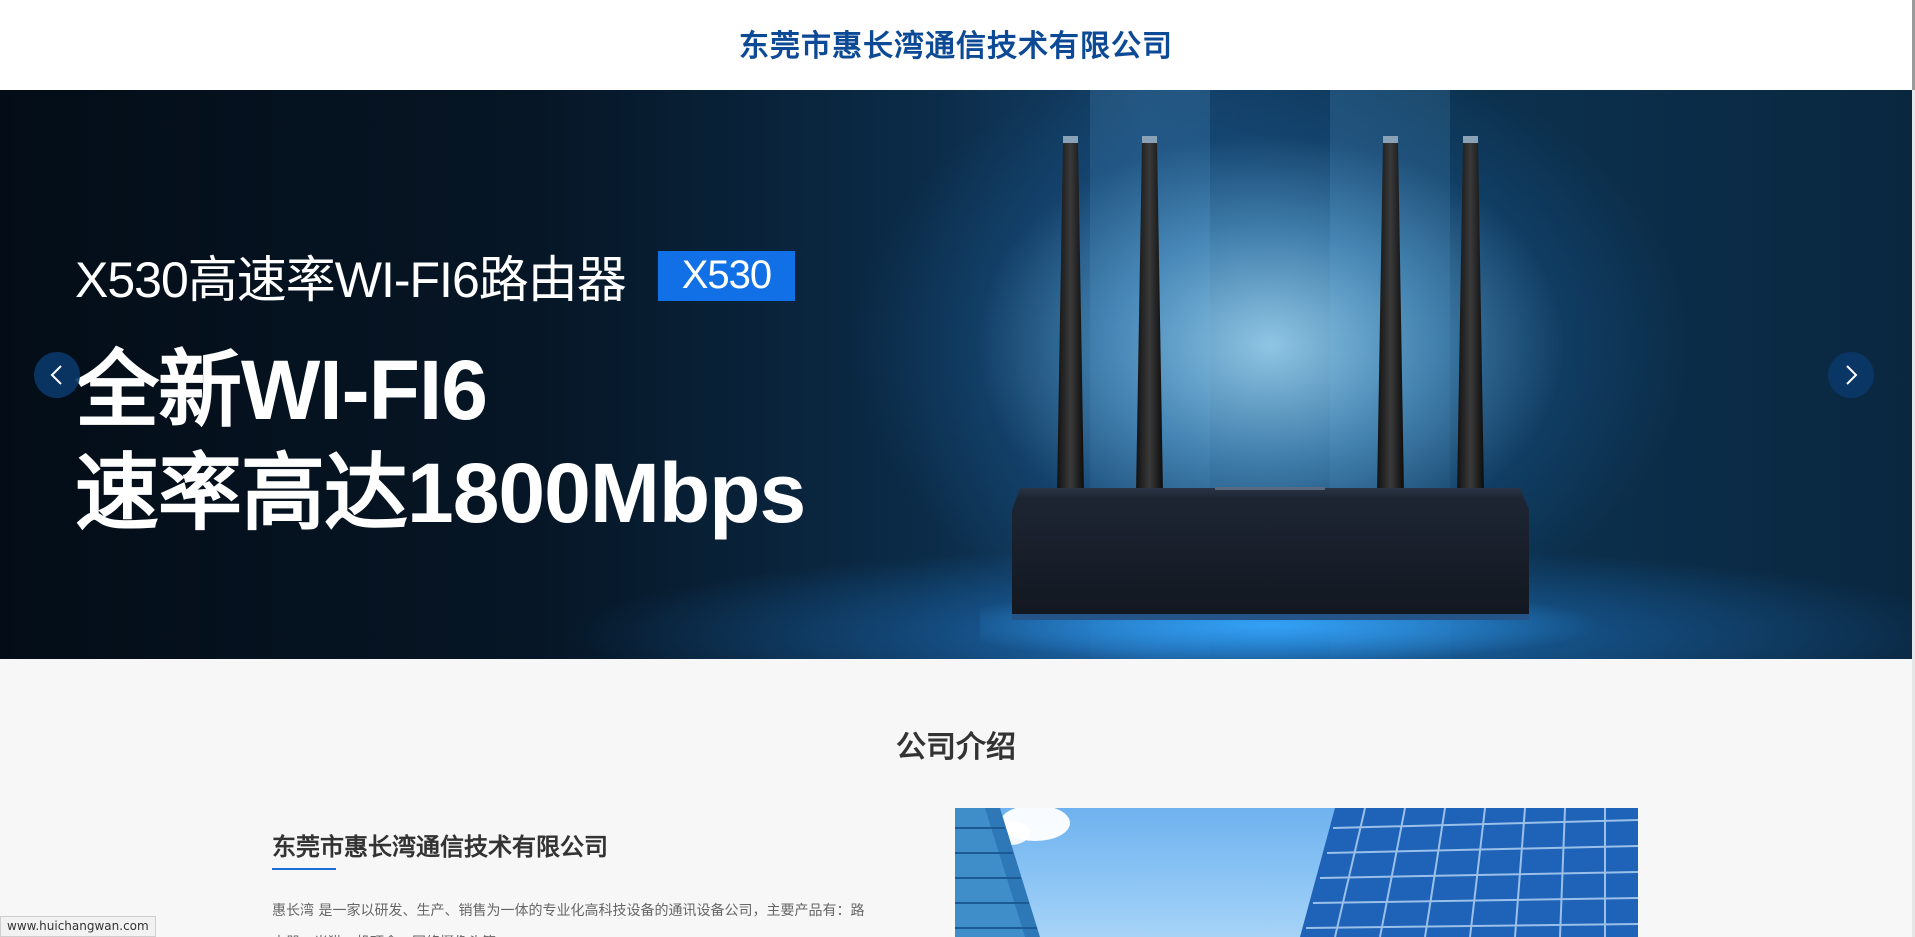 The image size is (1915, 937). I want to click on model-badge: X530, so click(726, 276).